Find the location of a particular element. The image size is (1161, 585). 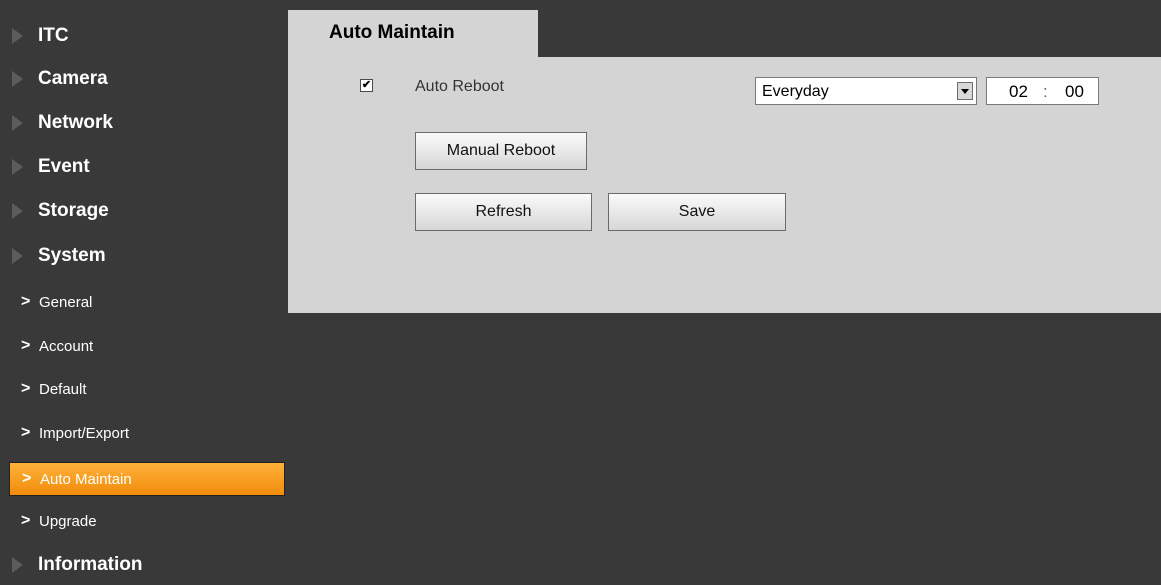

sidebar-item-label: ITC is located at coordinates (53, 35).